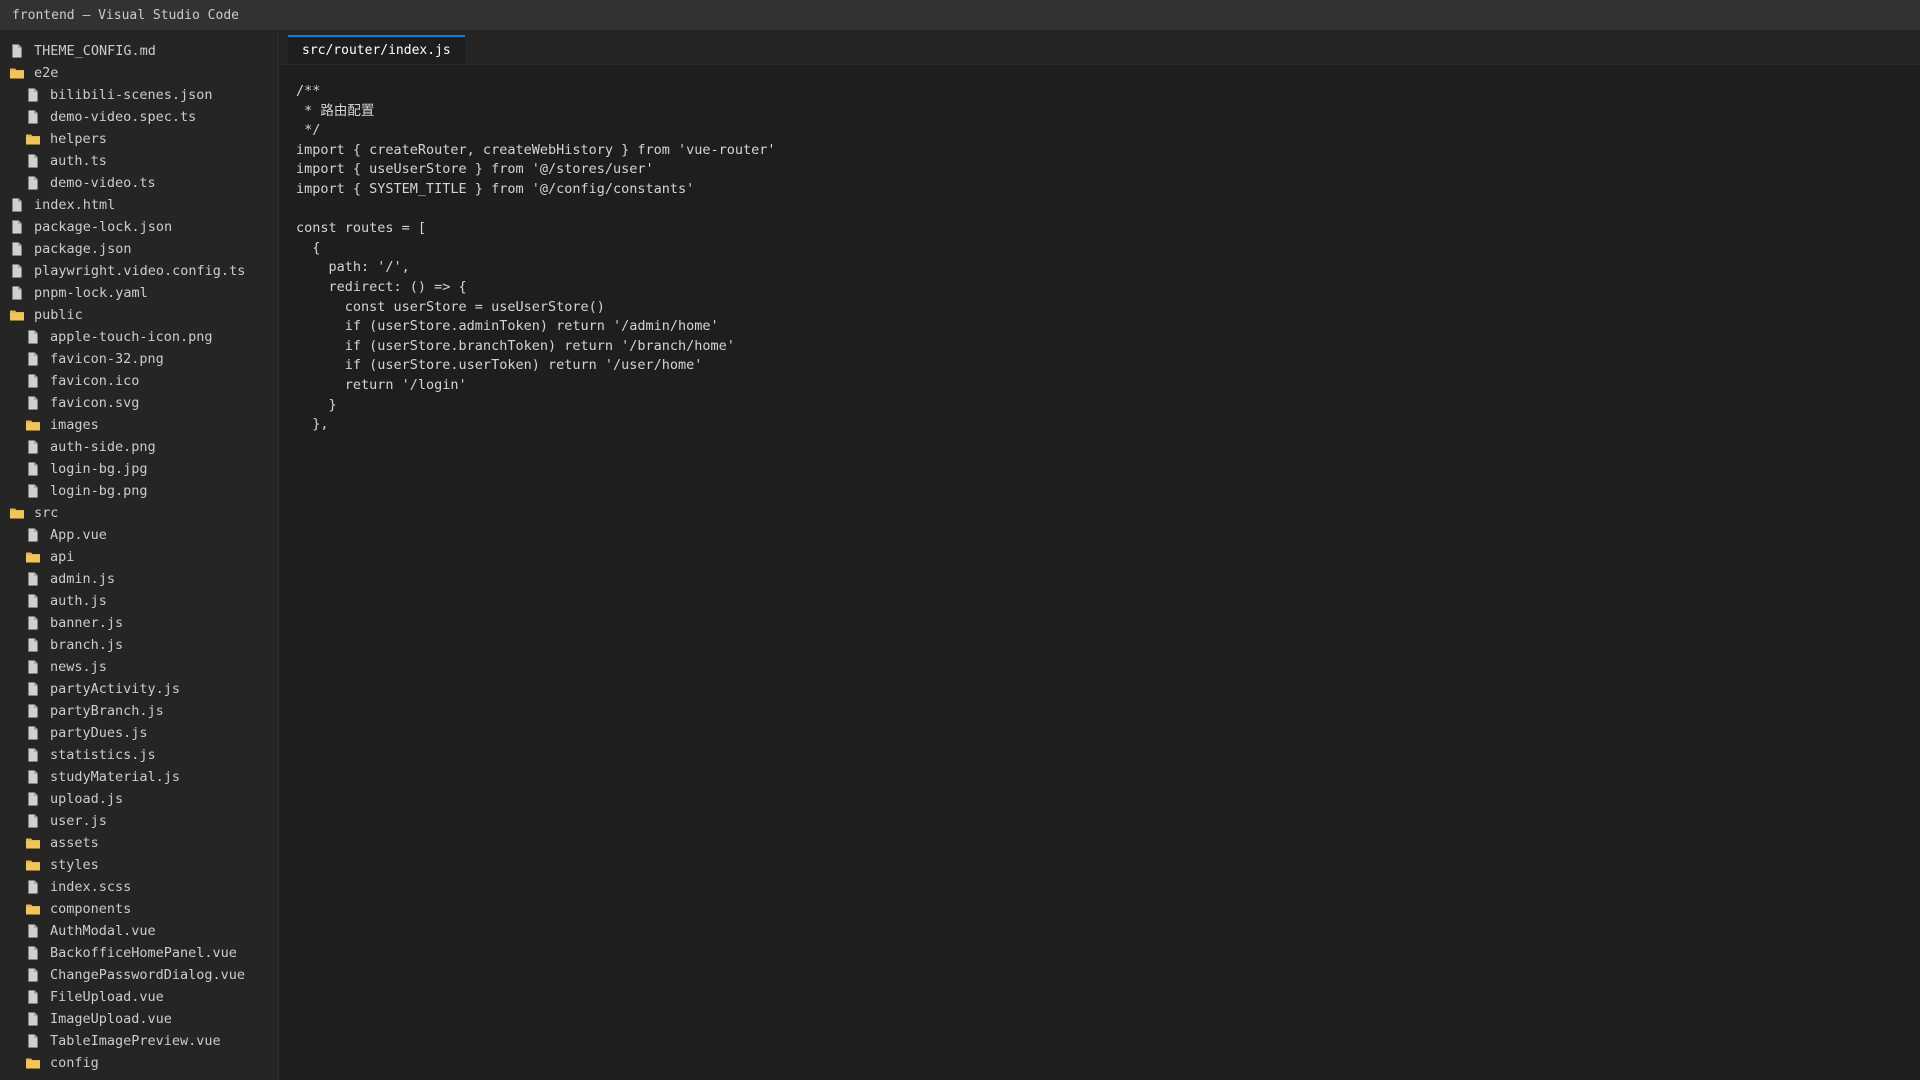 The image size is (1920, 1080). I want to click on file-item: playwright.video.config.ts, so click(139, 271).